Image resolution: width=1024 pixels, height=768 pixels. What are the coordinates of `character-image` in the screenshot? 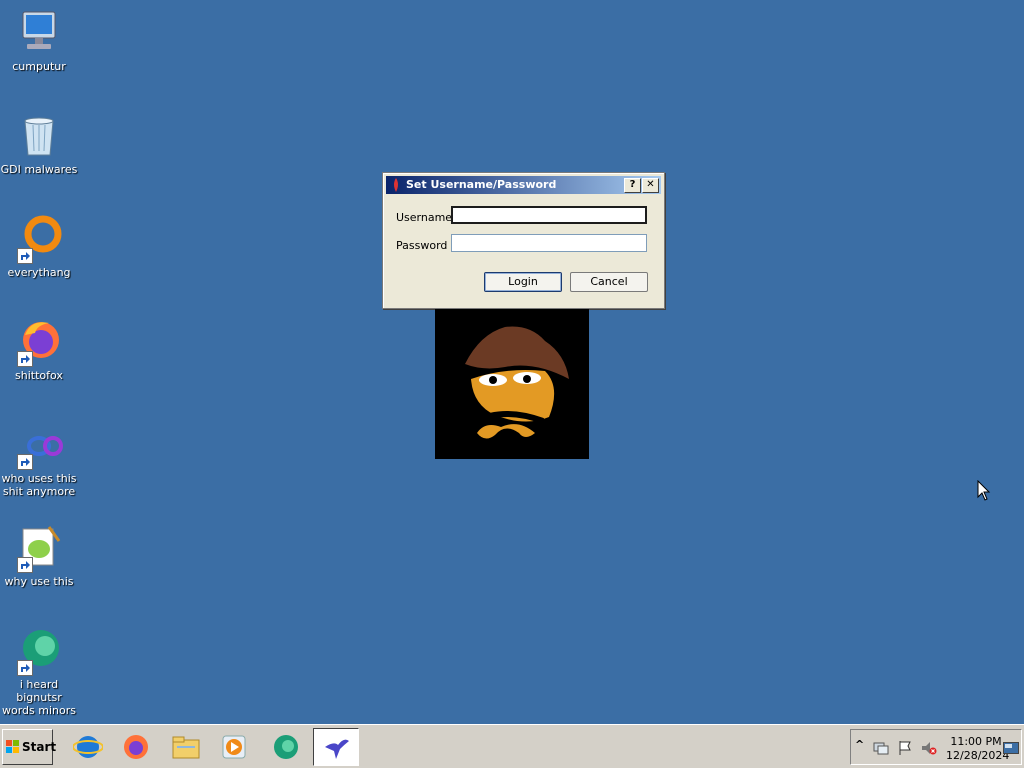 It's located at (512, 384).